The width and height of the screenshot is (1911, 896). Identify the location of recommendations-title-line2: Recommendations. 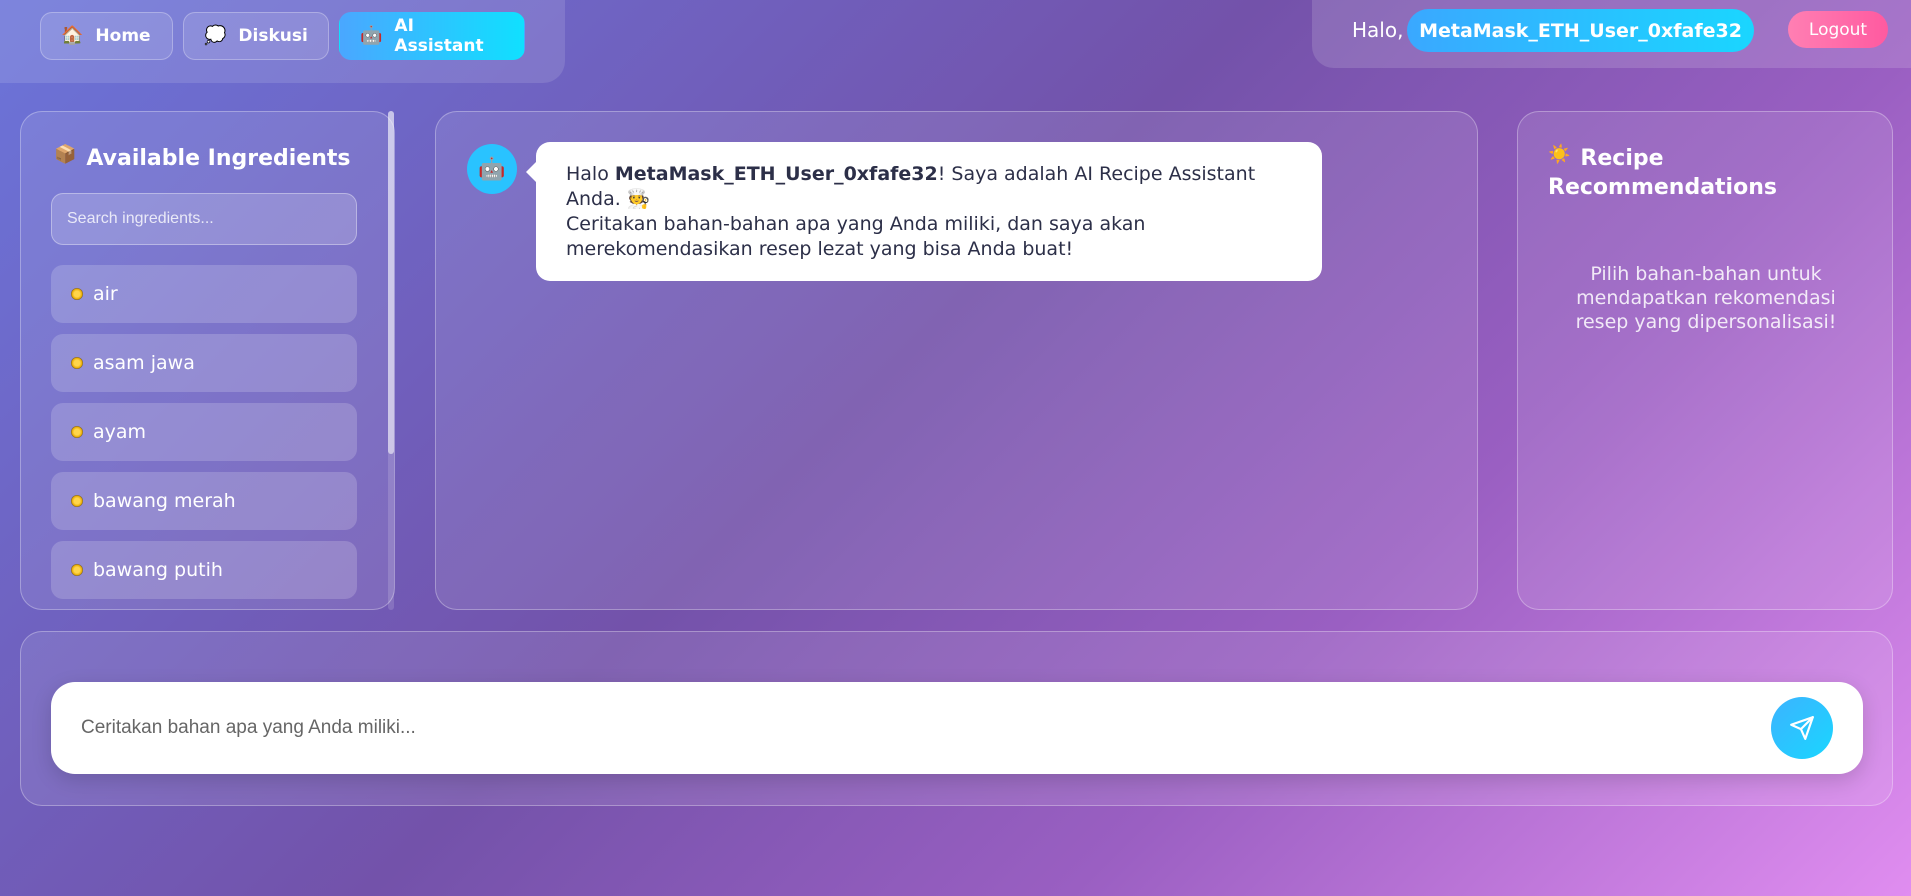
(1662, 187).